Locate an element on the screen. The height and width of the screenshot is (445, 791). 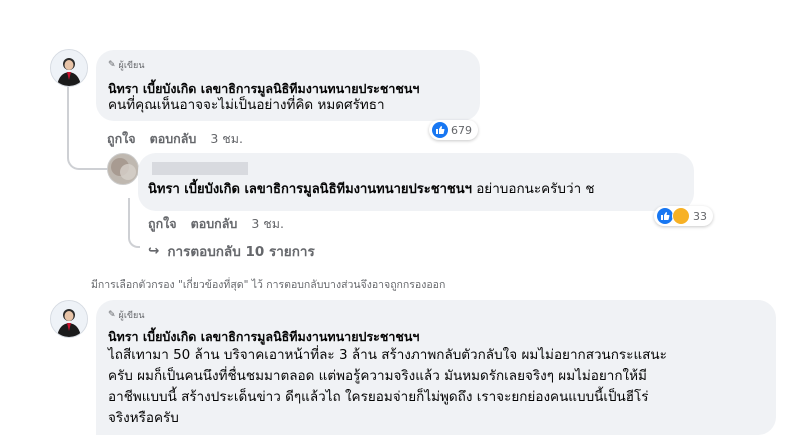
reaction-count: 33 is located at coordinates (700, 216).